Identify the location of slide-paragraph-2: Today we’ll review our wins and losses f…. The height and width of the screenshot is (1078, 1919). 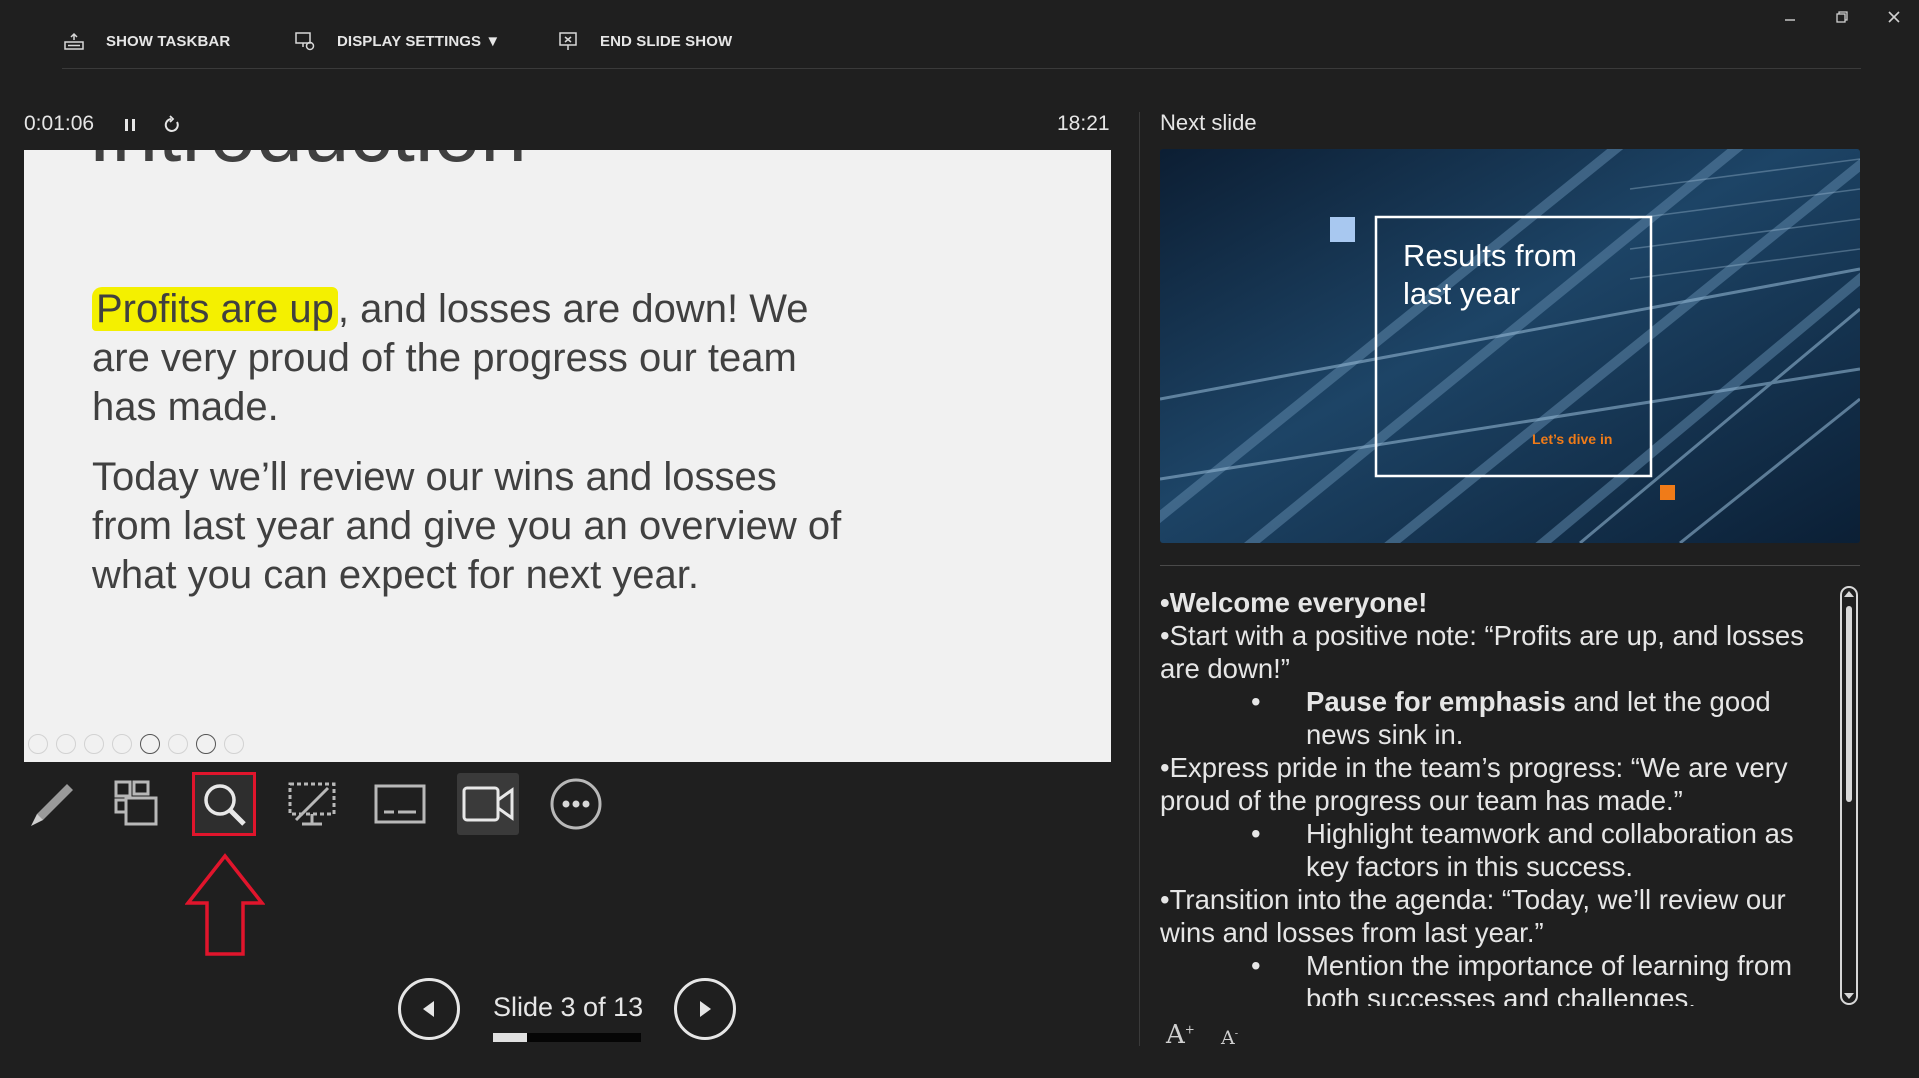
(467, 526).